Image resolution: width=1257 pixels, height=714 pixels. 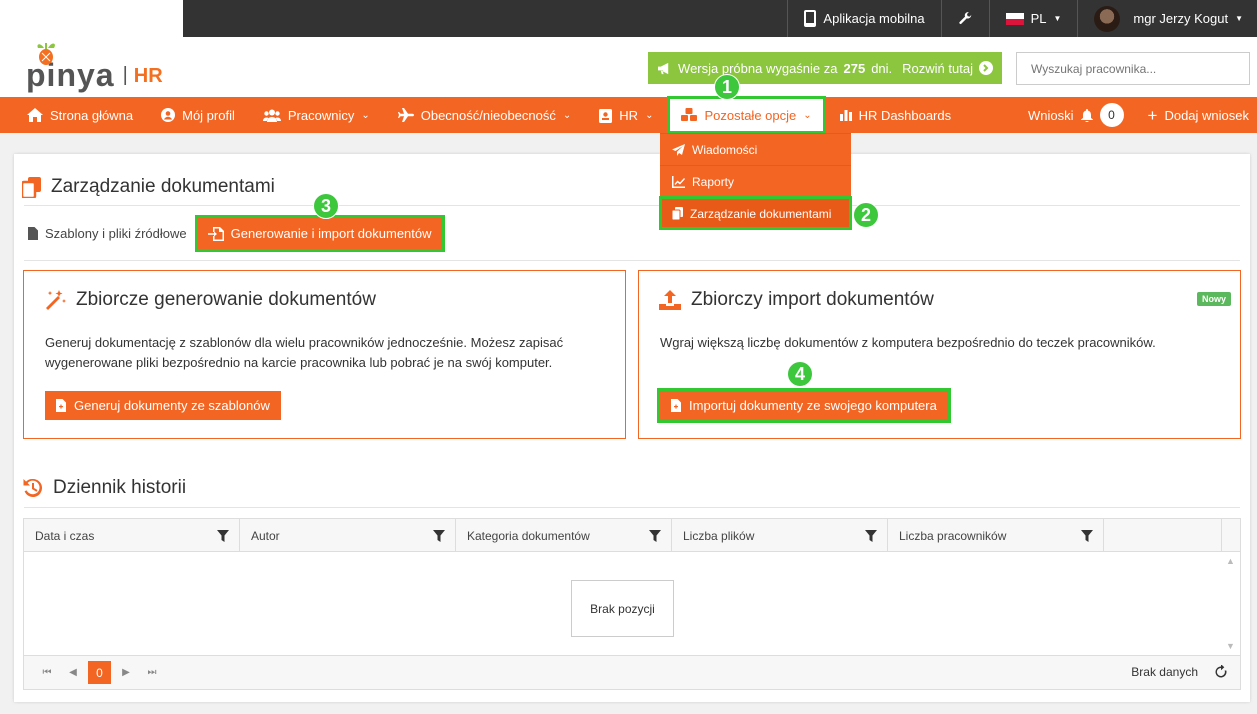 I want to click on upload-icon, so click(x=670, y=300).